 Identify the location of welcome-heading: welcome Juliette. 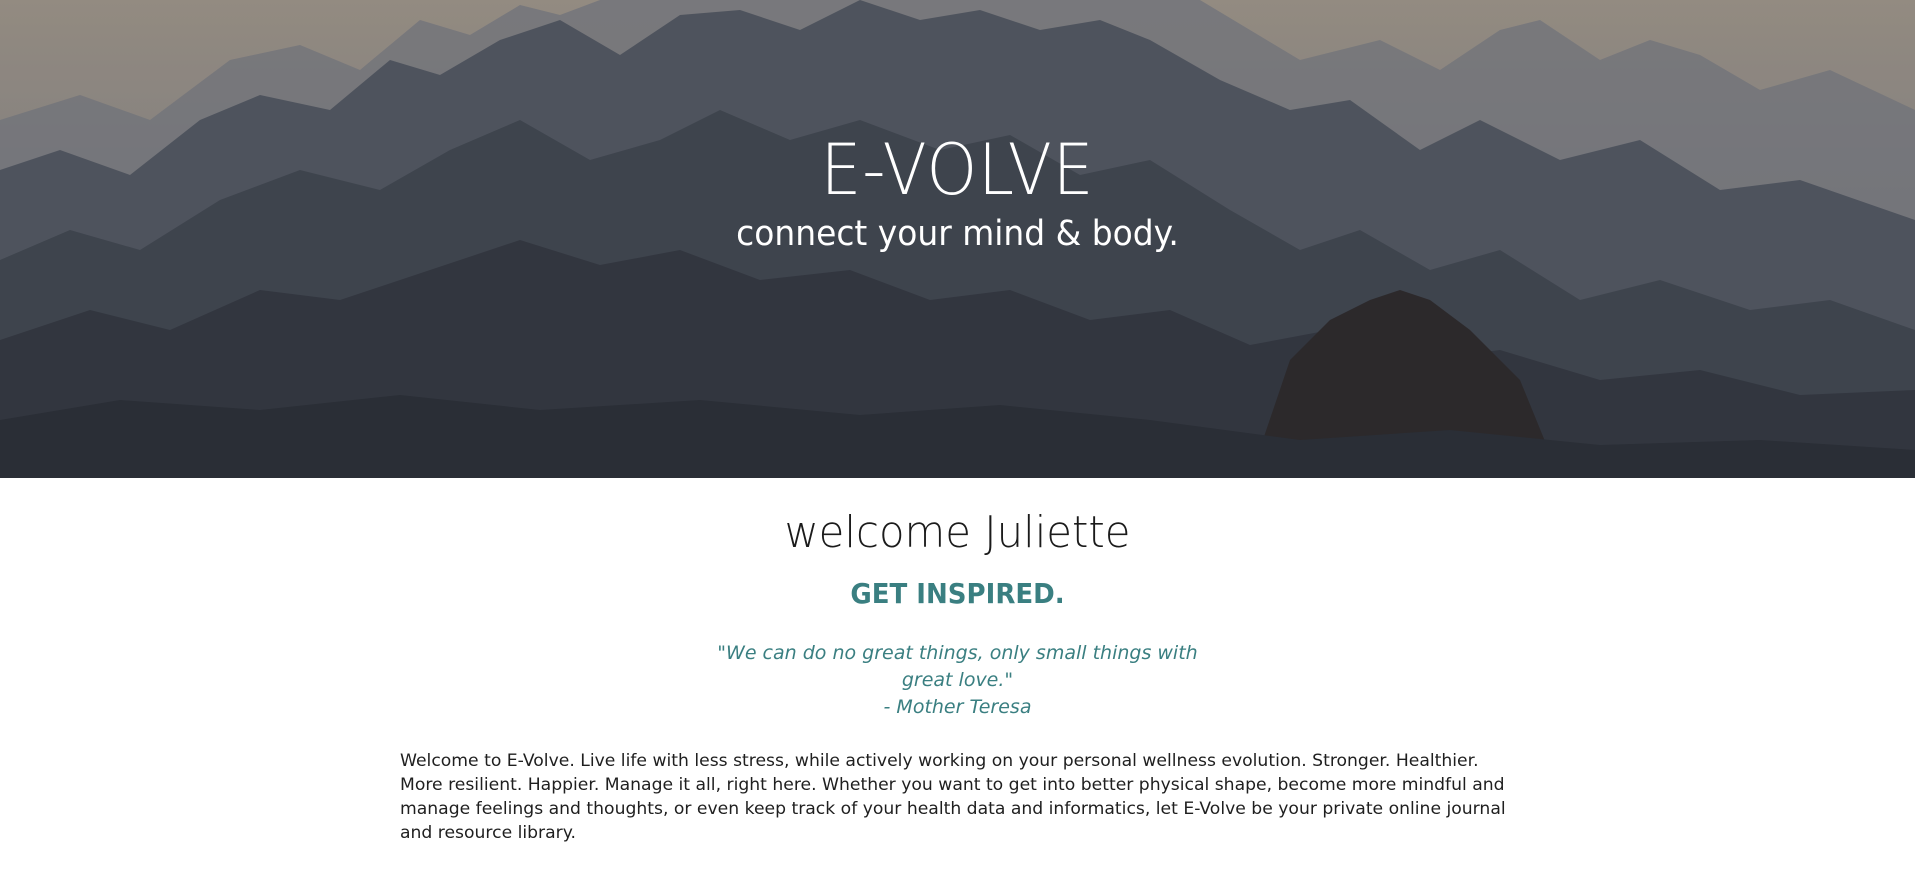
(957, 532).